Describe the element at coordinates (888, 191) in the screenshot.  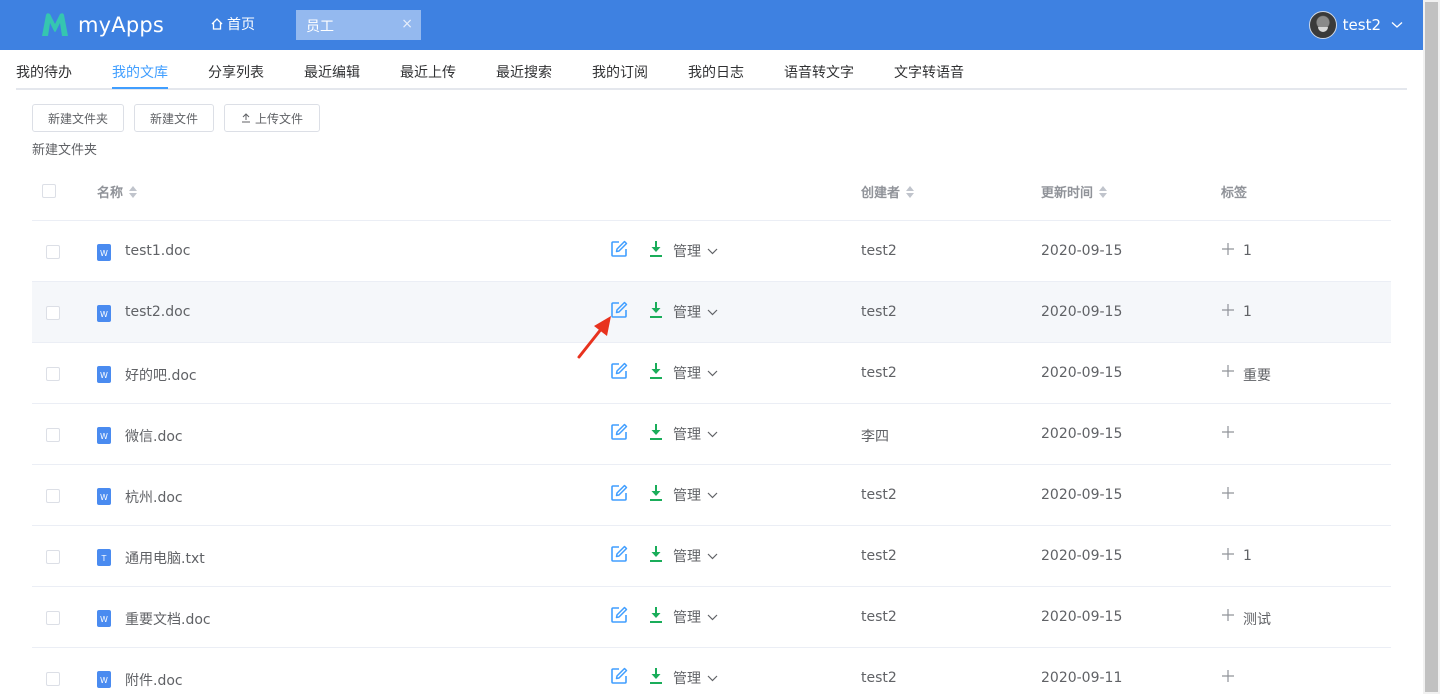
I see `column-creator: 创建者` at that location.